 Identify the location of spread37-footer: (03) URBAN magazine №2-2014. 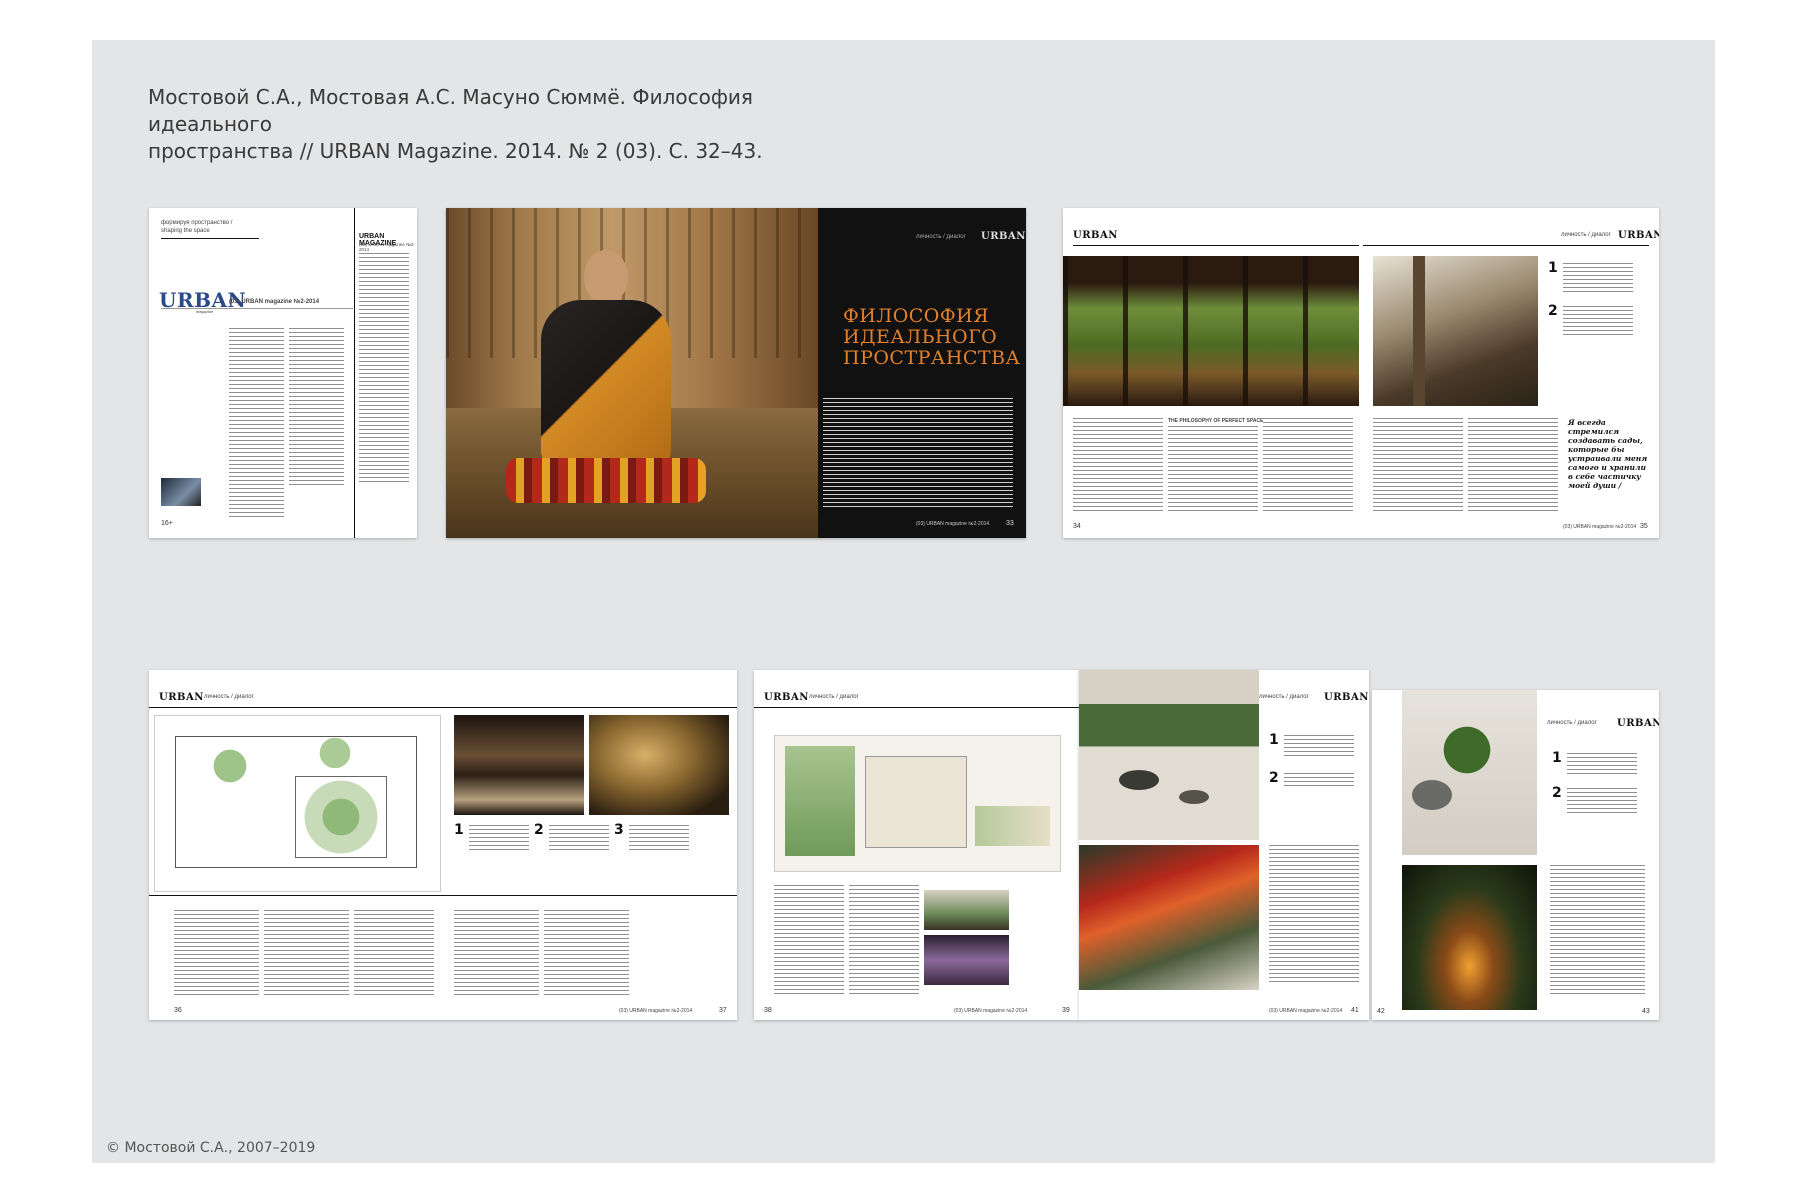
(656, 1011).